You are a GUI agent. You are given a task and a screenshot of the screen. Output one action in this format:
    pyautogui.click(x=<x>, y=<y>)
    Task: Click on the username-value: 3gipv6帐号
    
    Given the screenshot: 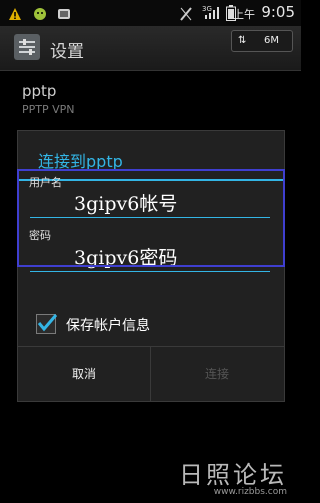 What is the action you would take?
    pyautogui.click(x=126, y=204)
    